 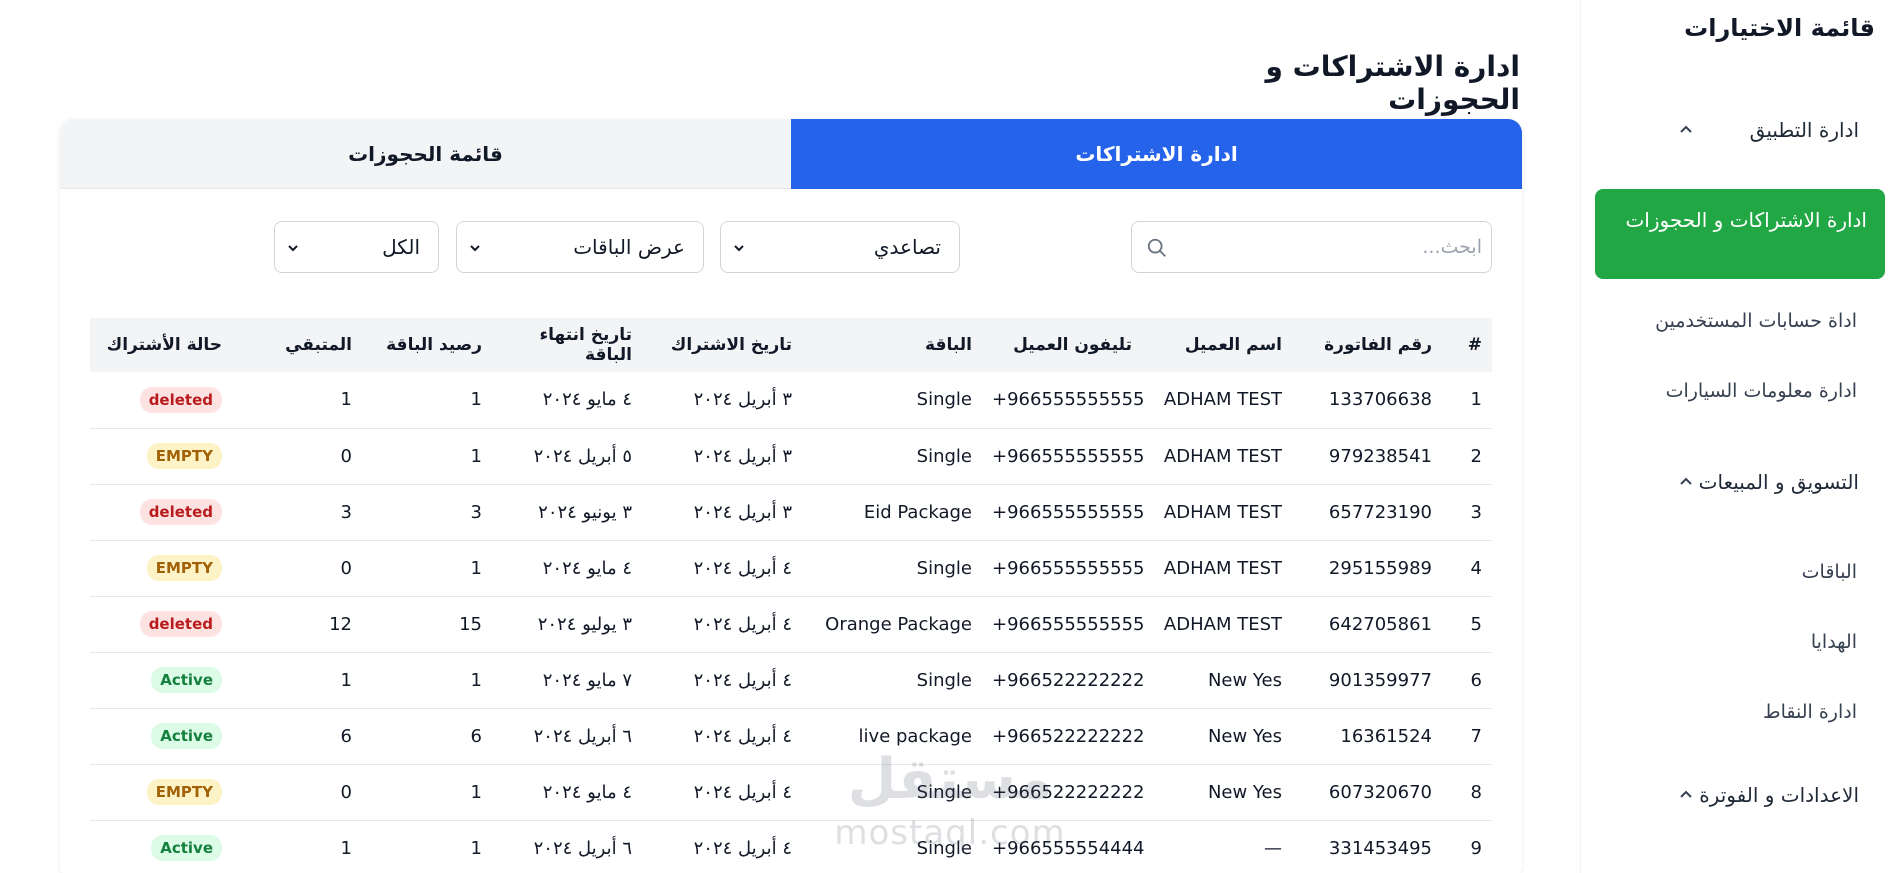 What do you see at coordinates (1367, 456) in the screenshot?
I see `cell-invoice-number: 979238541` at bounding box center [1367, 456].